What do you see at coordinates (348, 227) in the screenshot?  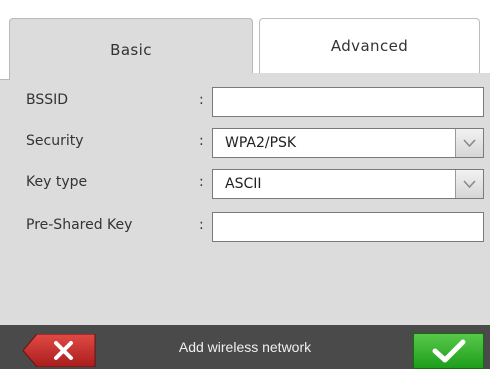 I see `psk-input` at bounding box center [348, 227].